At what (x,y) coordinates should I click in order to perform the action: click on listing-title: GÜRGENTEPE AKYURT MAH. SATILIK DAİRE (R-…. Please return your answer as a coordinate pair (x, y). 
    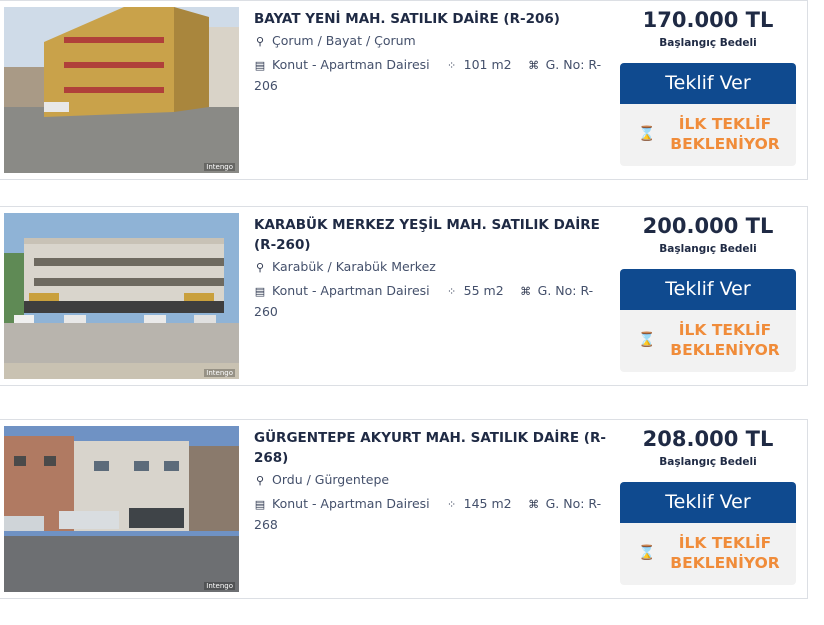
    Looking at the image, I should click on (432, 448).